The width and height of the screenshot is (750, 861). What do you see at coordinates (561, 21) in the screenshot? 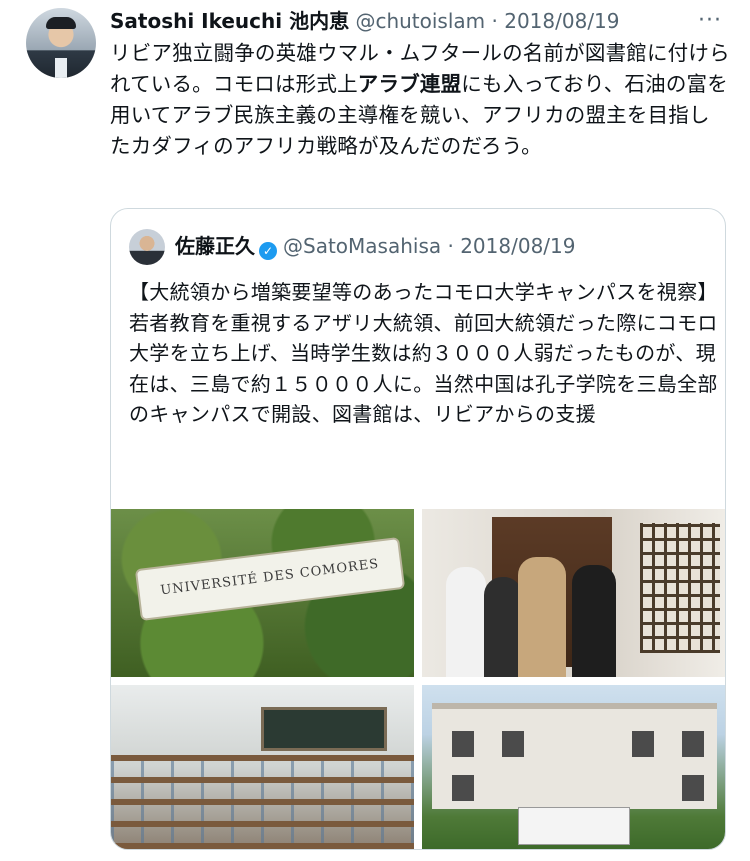
I see `tweet-date: 2018/08/19` at bounding box center [561, 21].